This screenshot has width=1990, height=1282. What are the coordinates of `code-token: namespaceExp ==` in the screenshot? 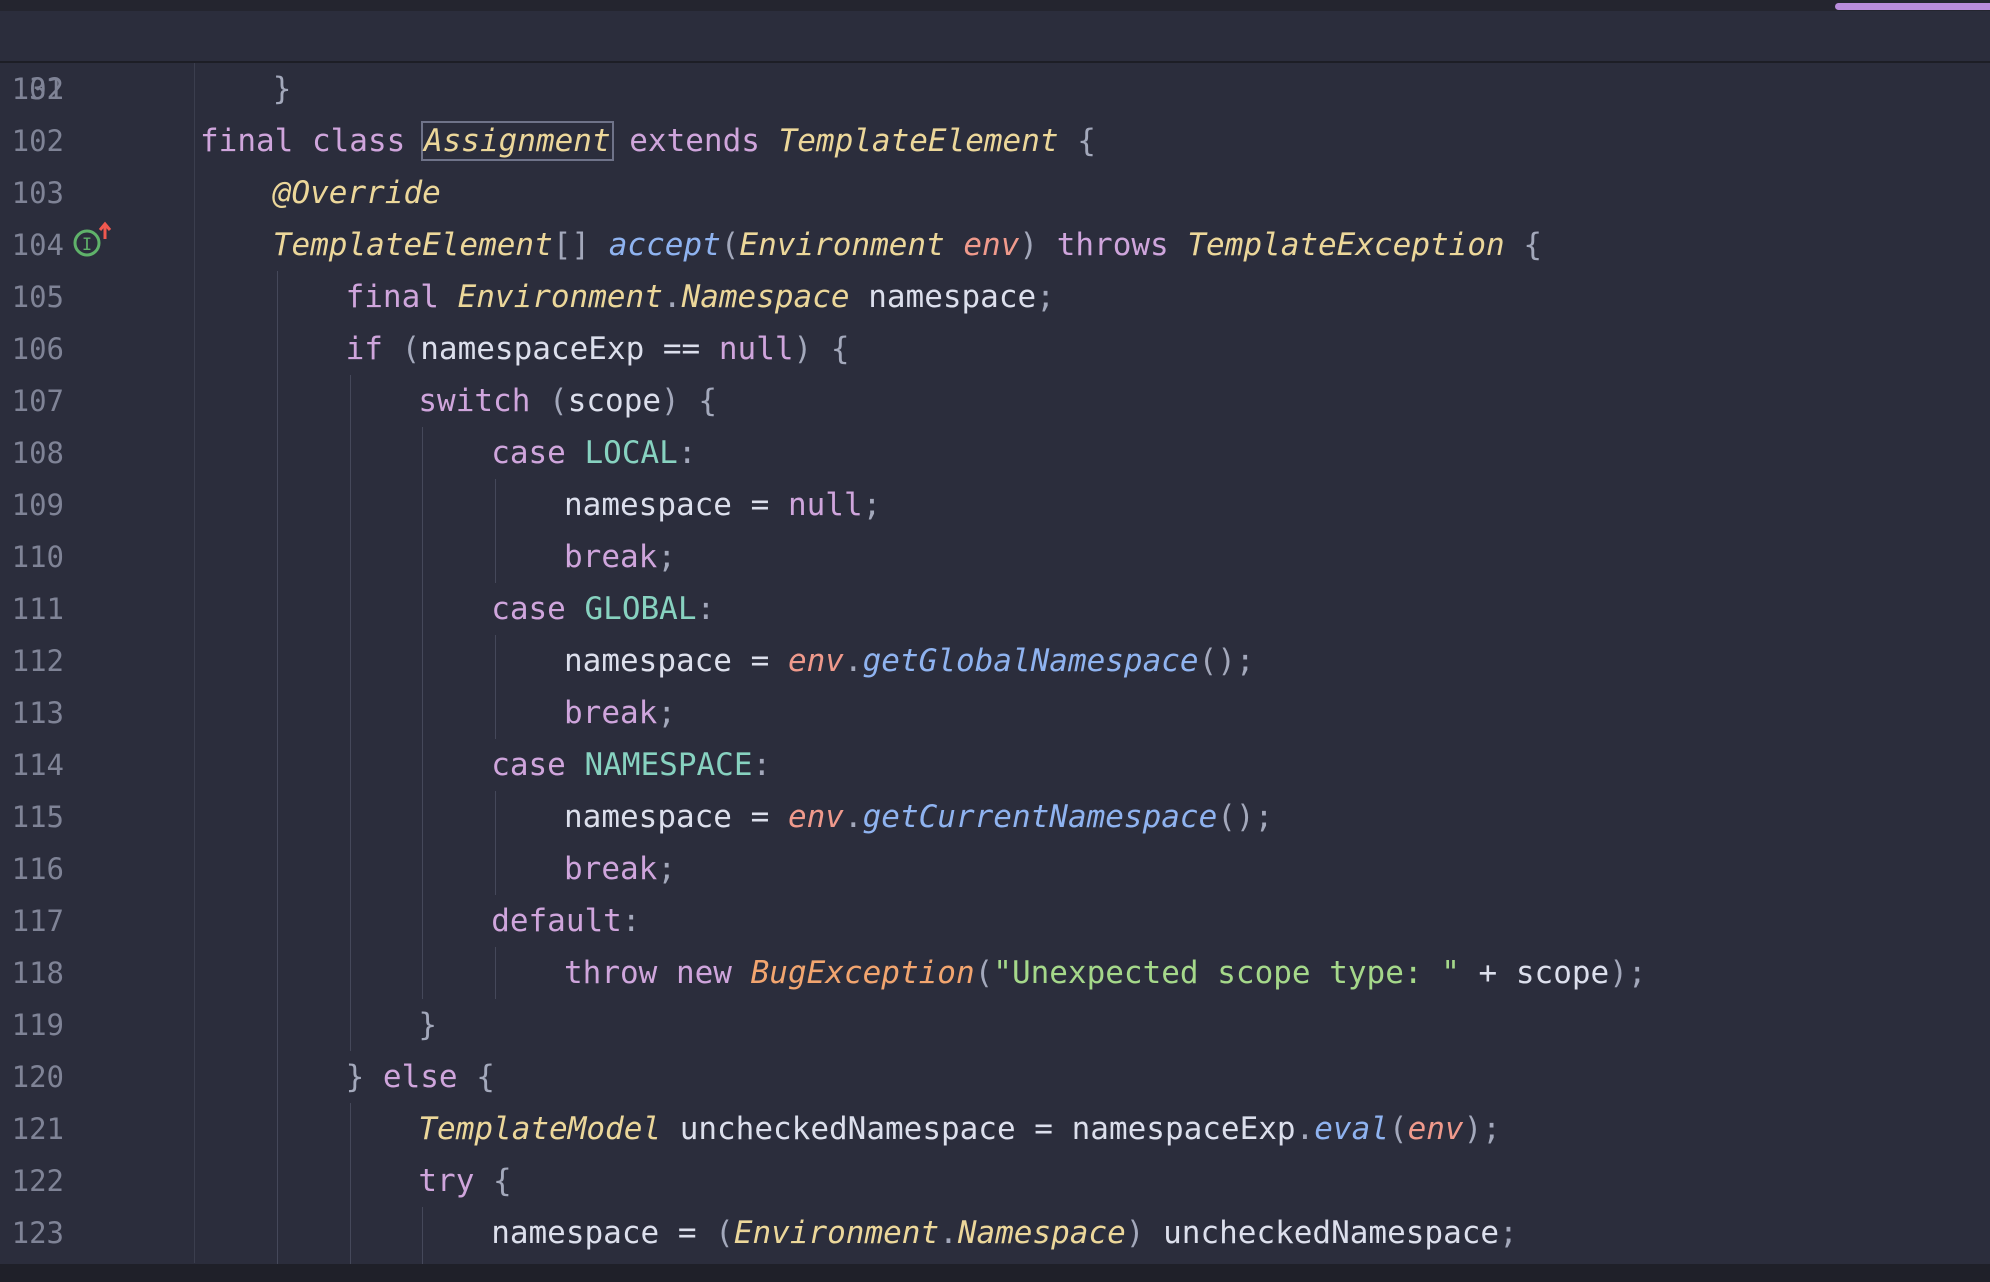 It's located at (569, 349).